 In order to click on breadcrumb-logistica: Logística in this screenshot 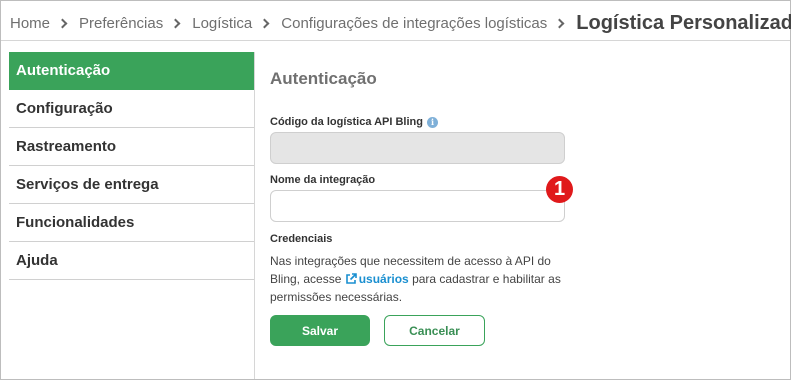, I will do `click(222, 23)`.